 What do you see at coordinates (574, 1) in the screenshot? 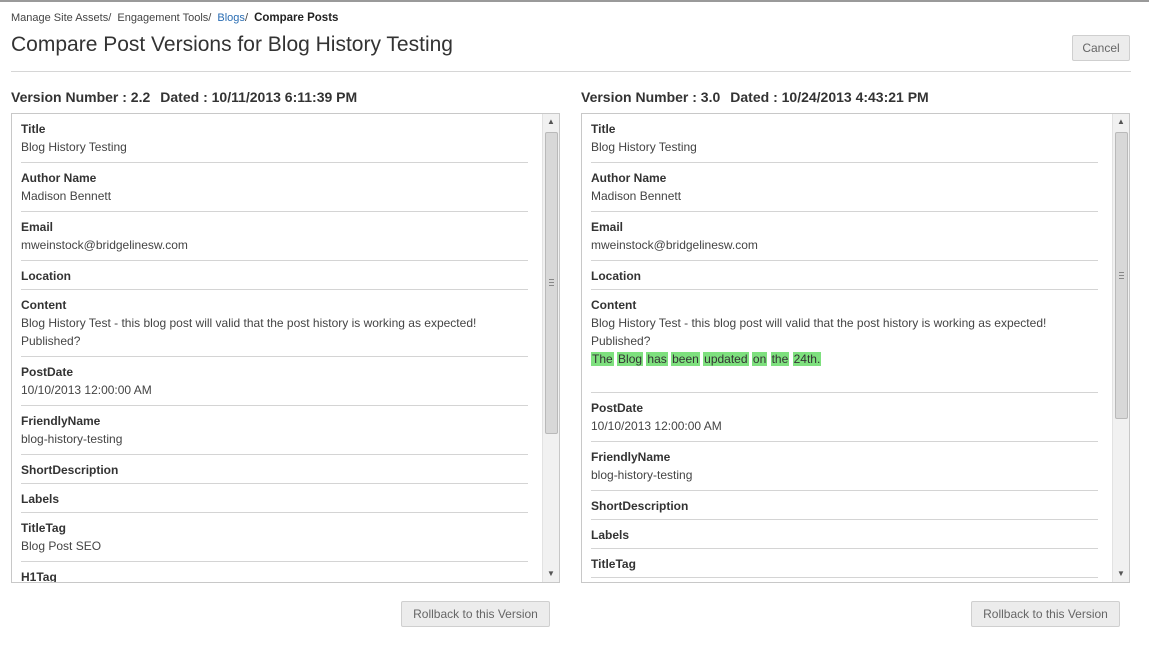
I see `top-border` at bounding box center [574, 1].